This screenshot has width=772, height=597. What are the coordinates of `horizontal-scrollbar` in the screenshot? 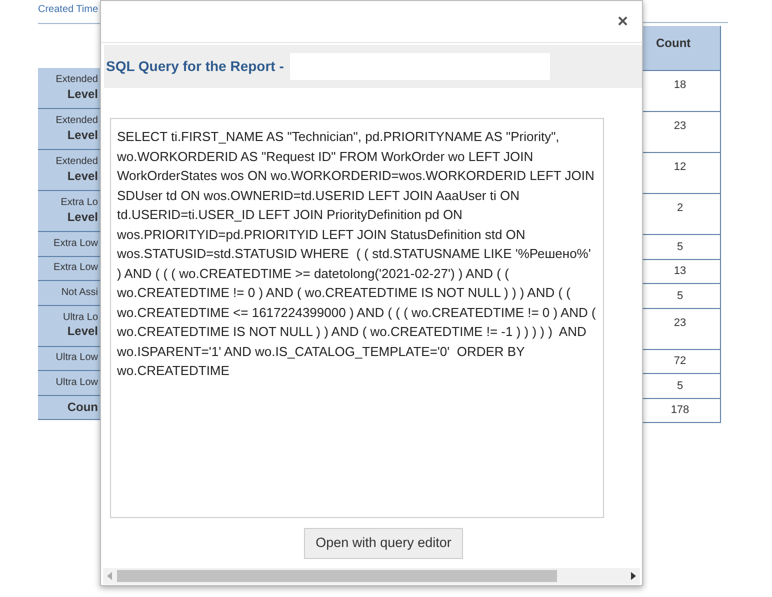 It's located at (371, 576).